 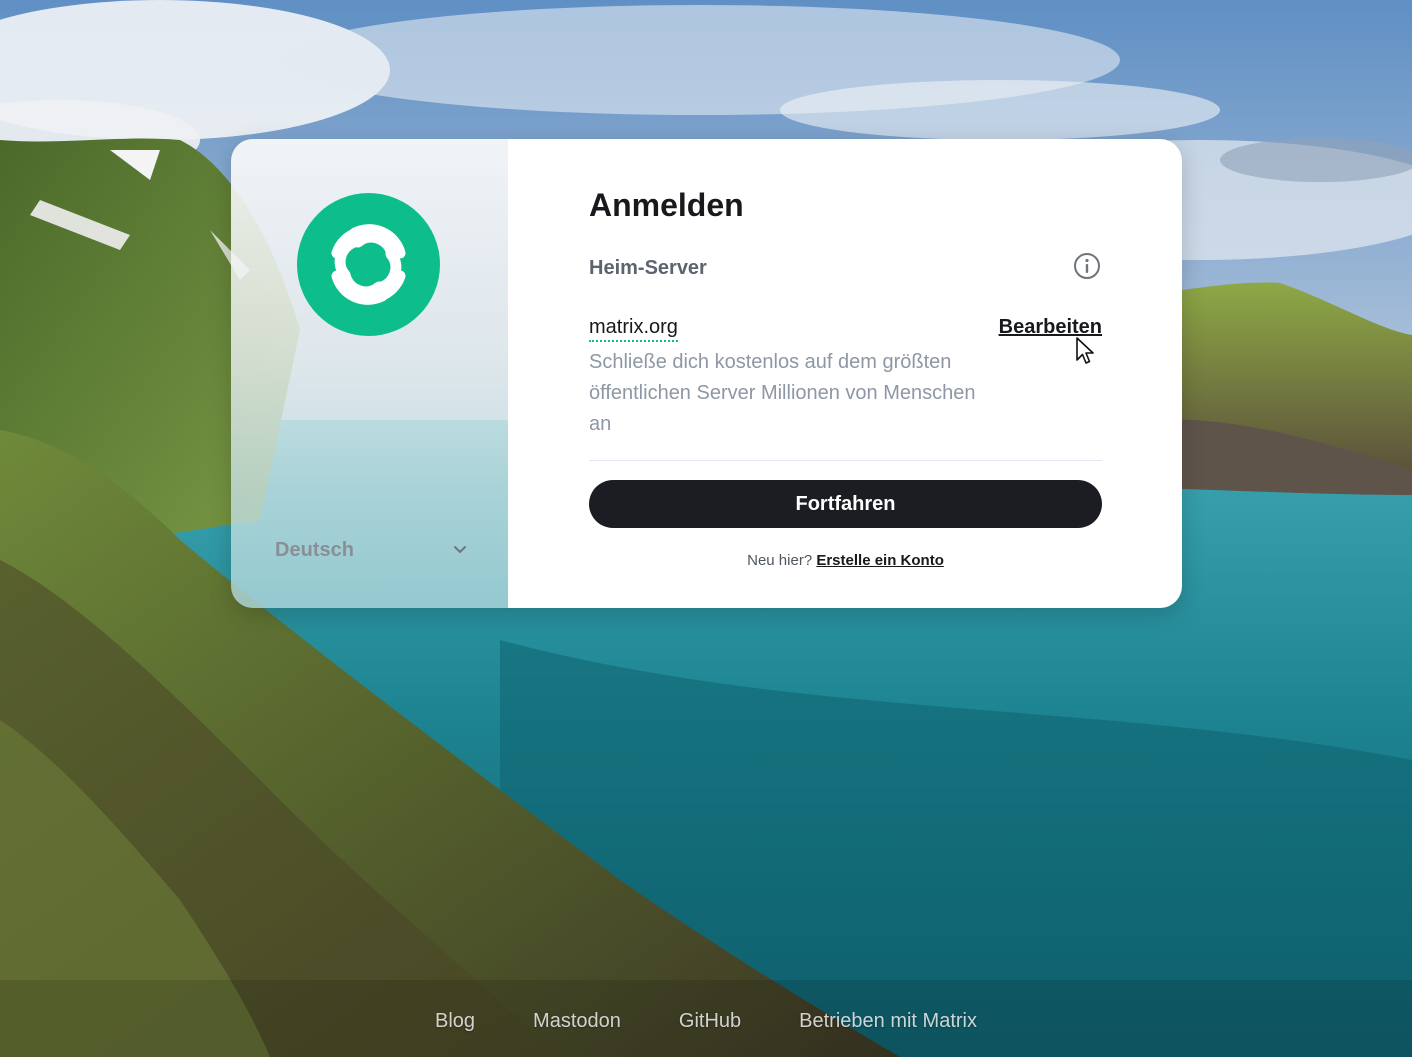 I want to click on signup-prompt: Neu hier?, so click(x=780, y=560).